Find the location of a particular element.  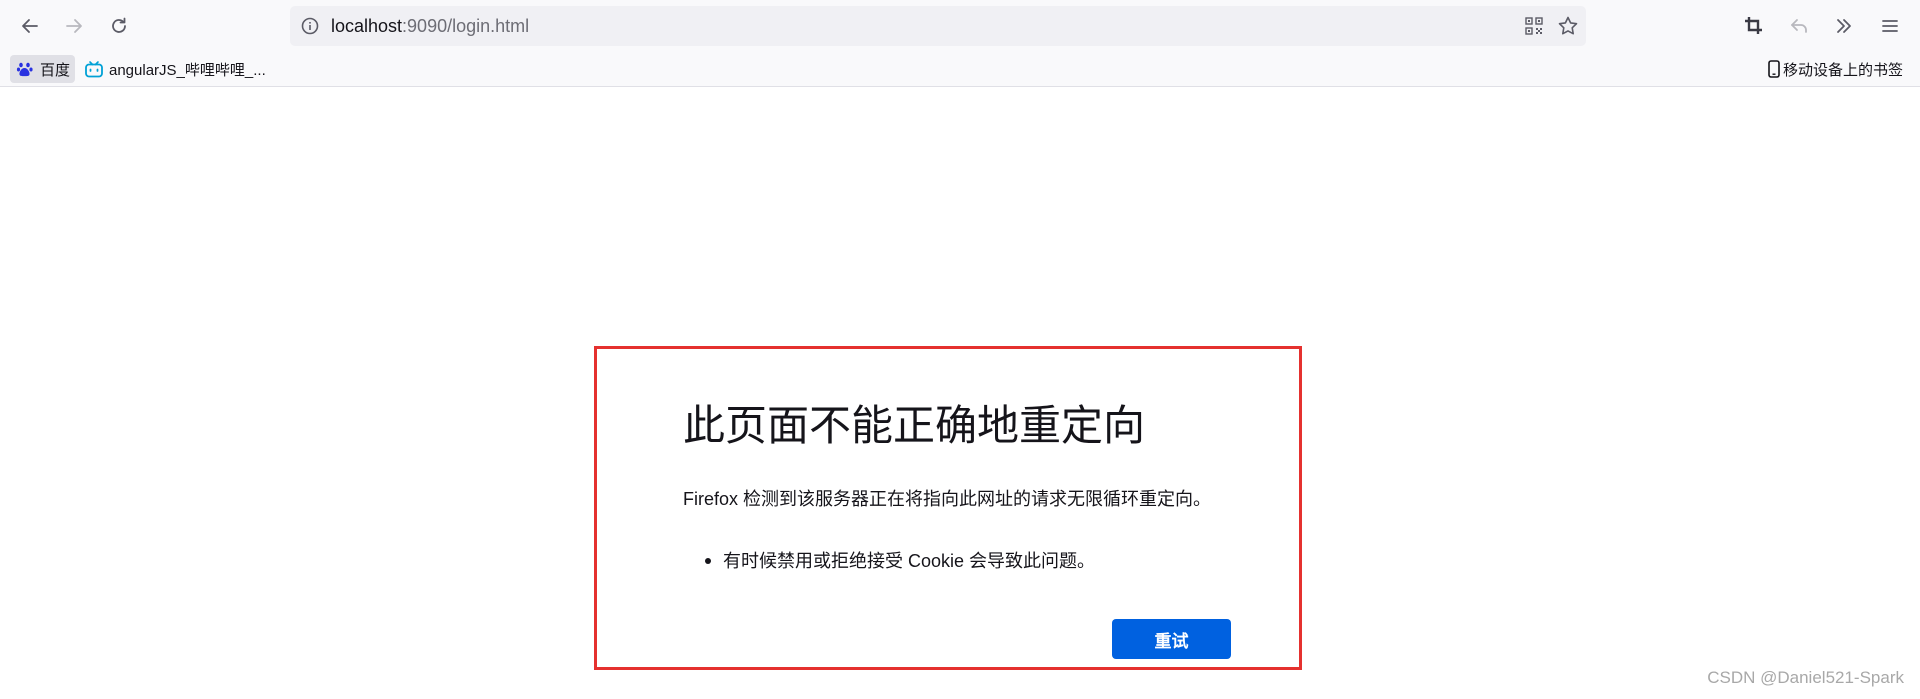

url-host: localhost is located at coordinates (367, 26).